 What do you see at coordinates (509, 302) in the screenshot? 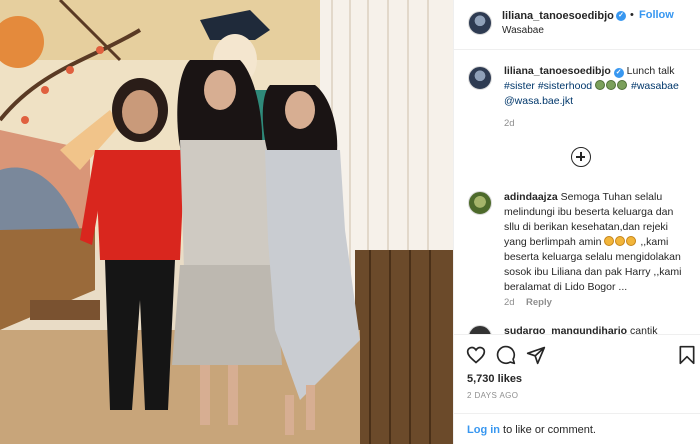
I see `comment-time: 2d` at bounding box center [509, 302].